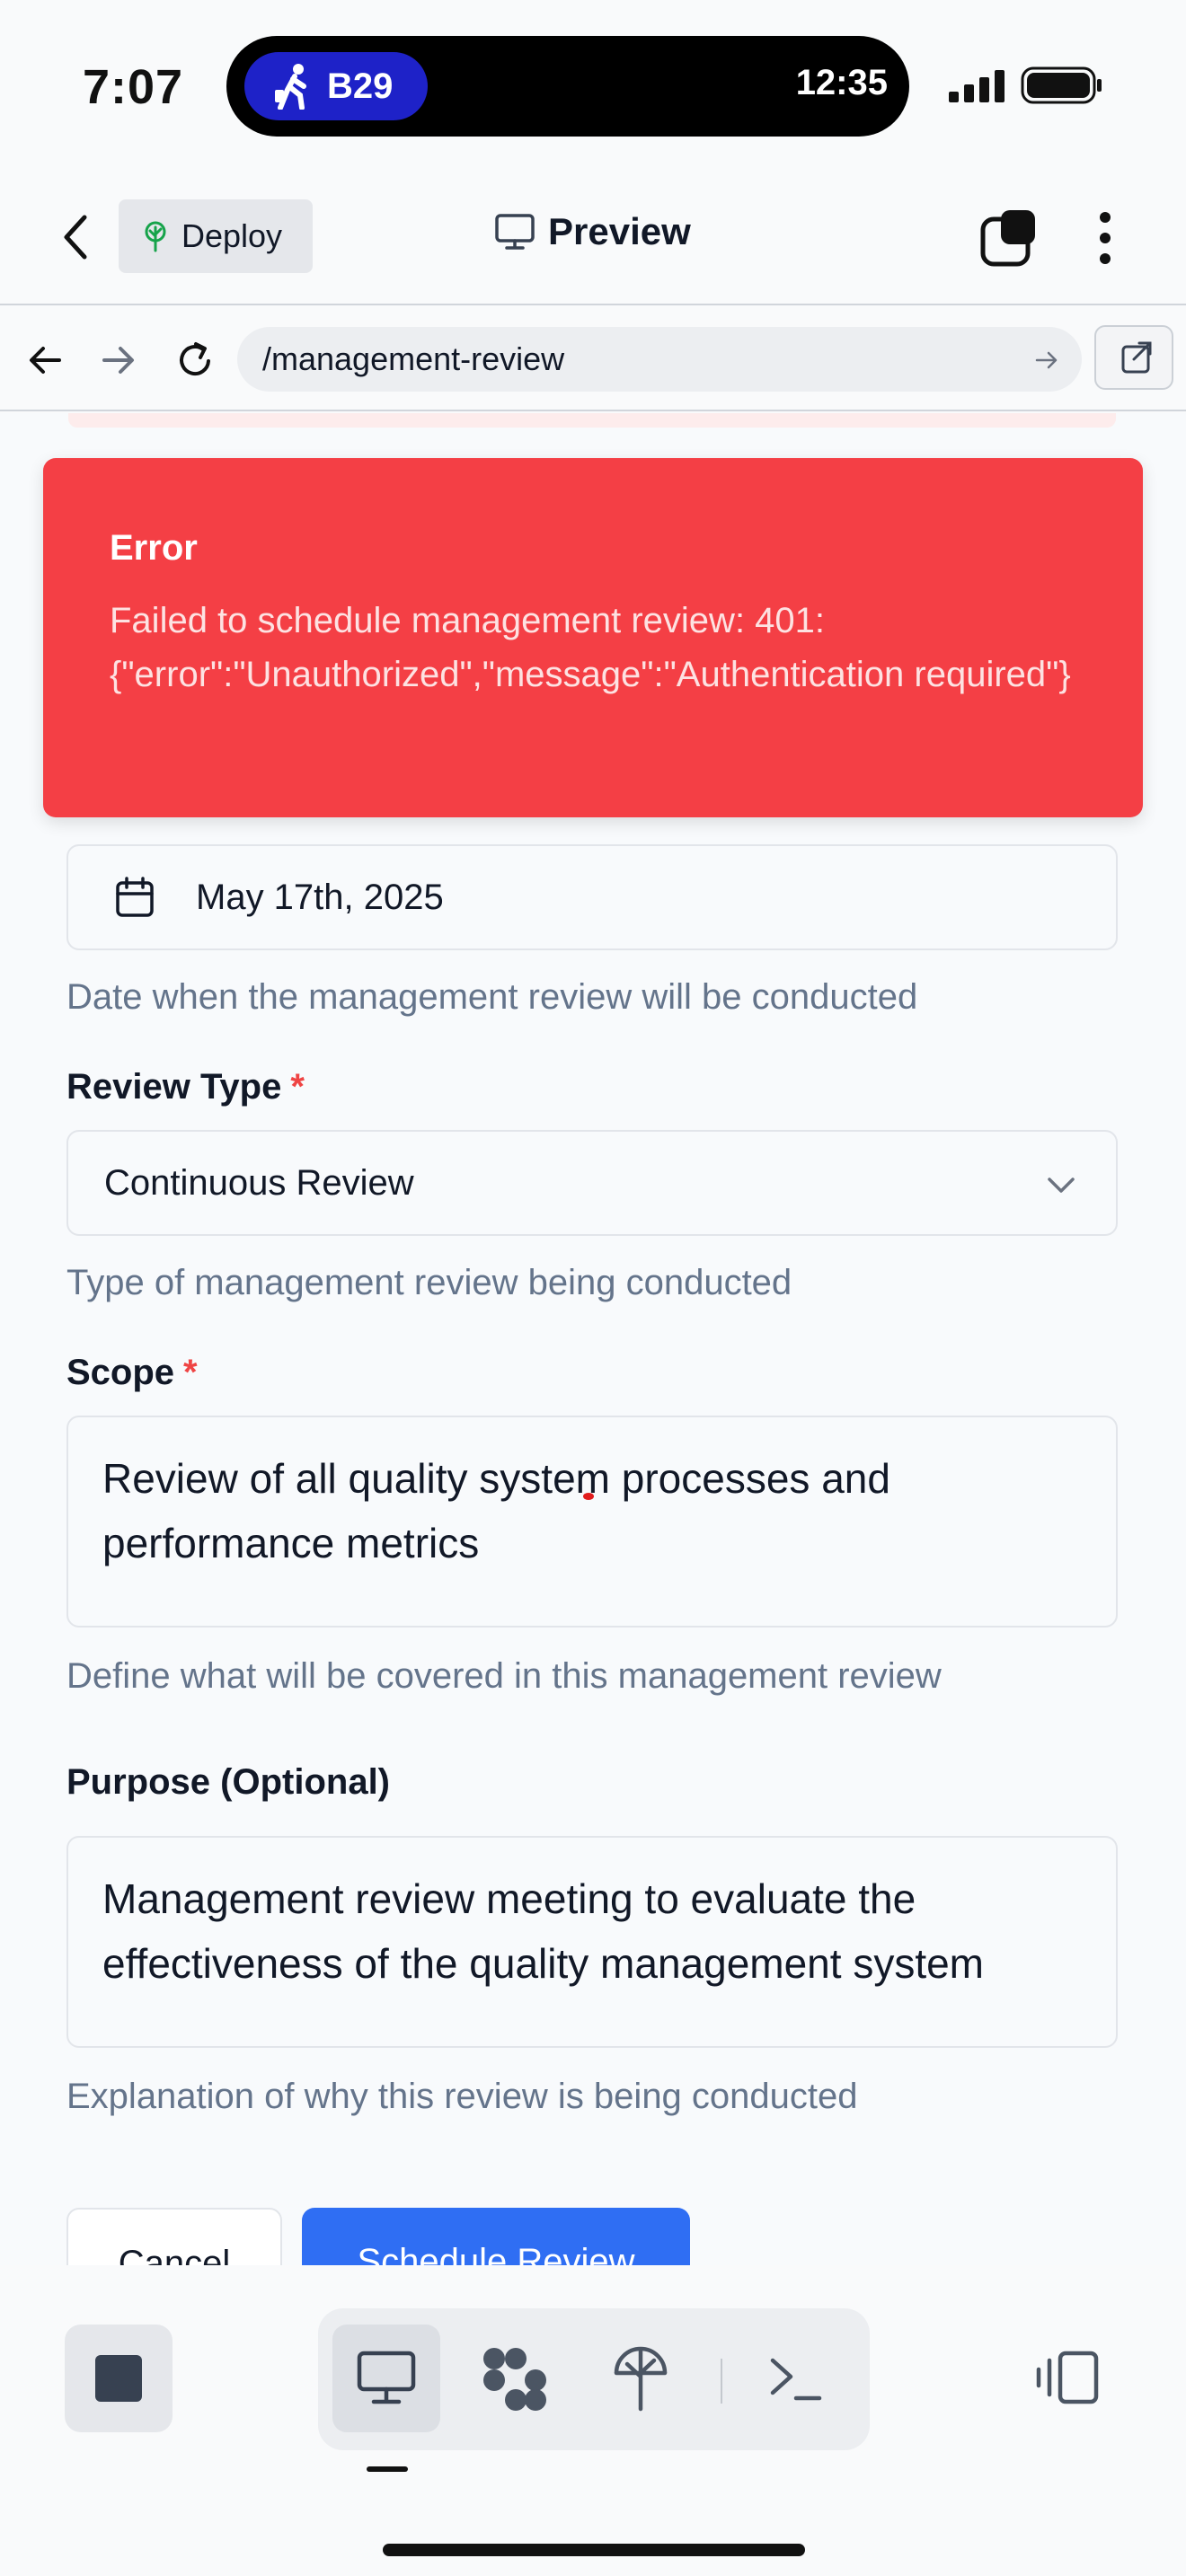 This screenshot has height=2576, width=1186. I want to click on view-mode-group, so click(594, 2379).